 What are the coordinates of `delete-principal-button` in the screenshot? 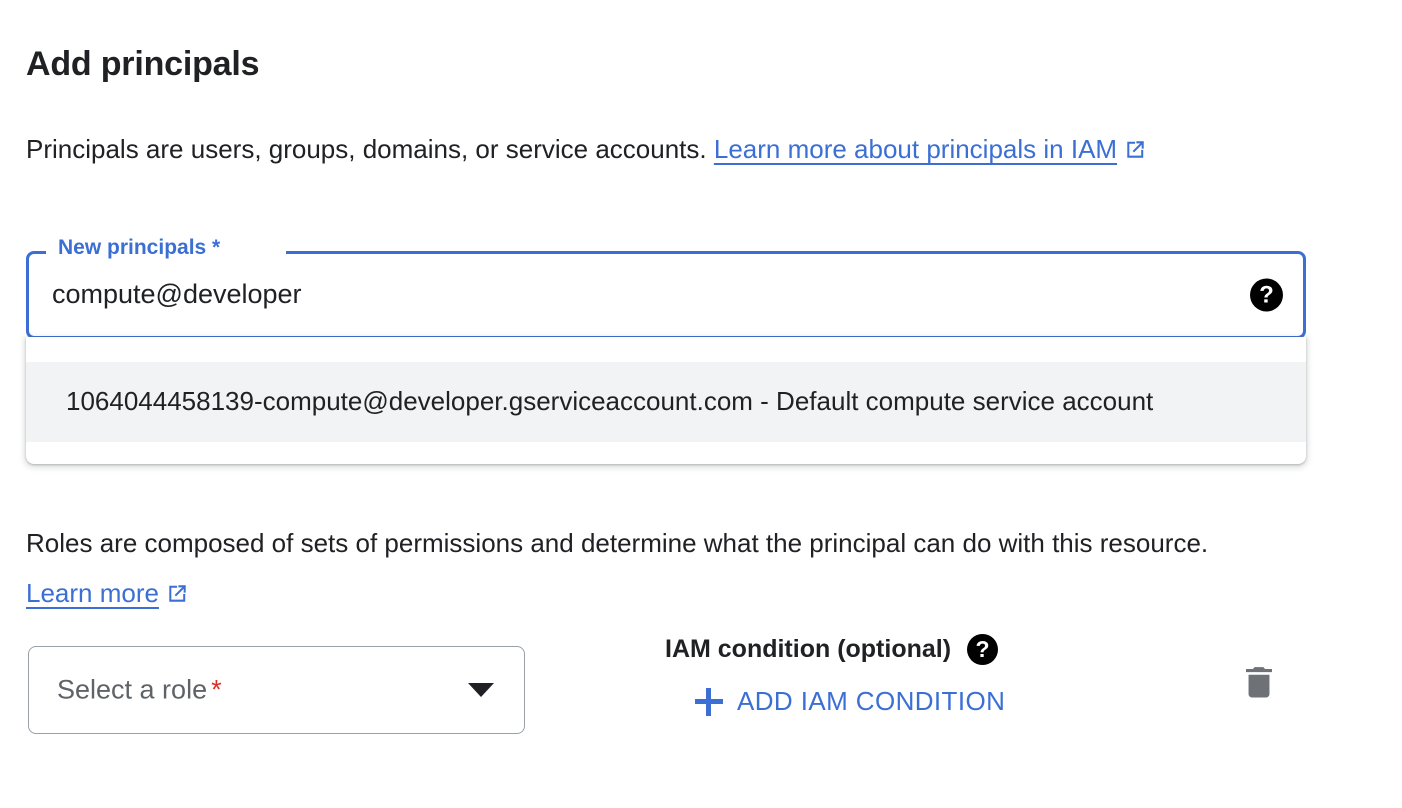 It's located at (1259, 682).